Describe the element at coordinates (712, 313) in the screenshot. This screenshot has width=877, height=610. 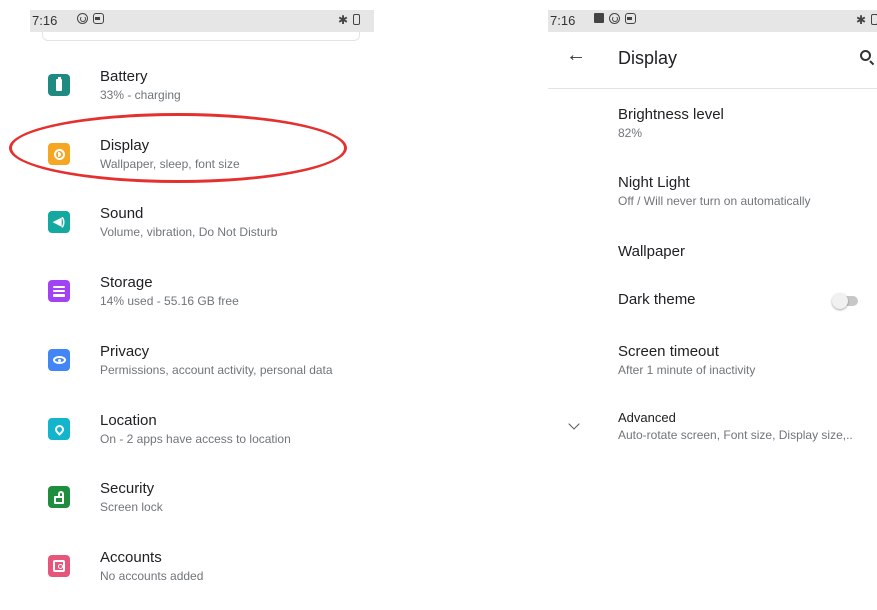
I see `display-item-dark-theme: Dark theme` at that location.